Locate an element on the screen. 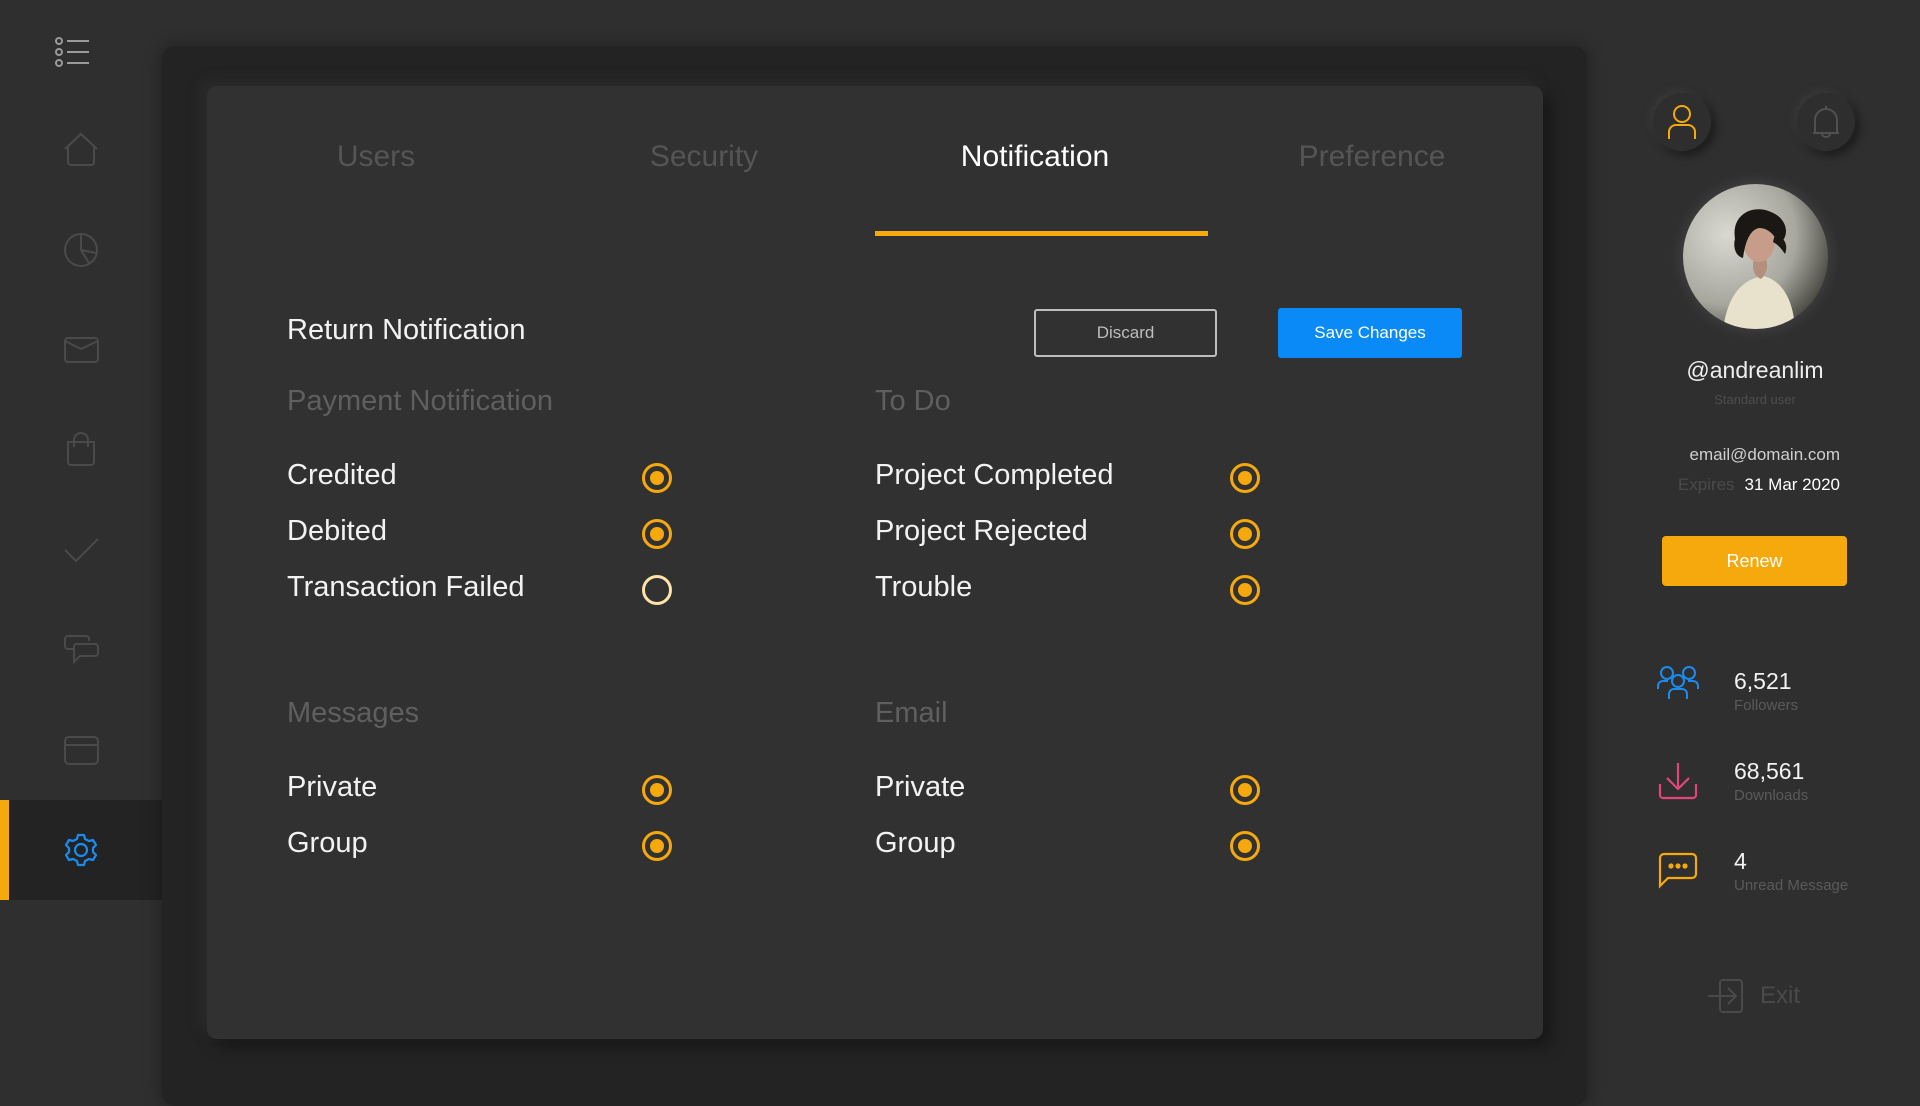  sidebar-item-tasks is located at coordinates (81, 550).